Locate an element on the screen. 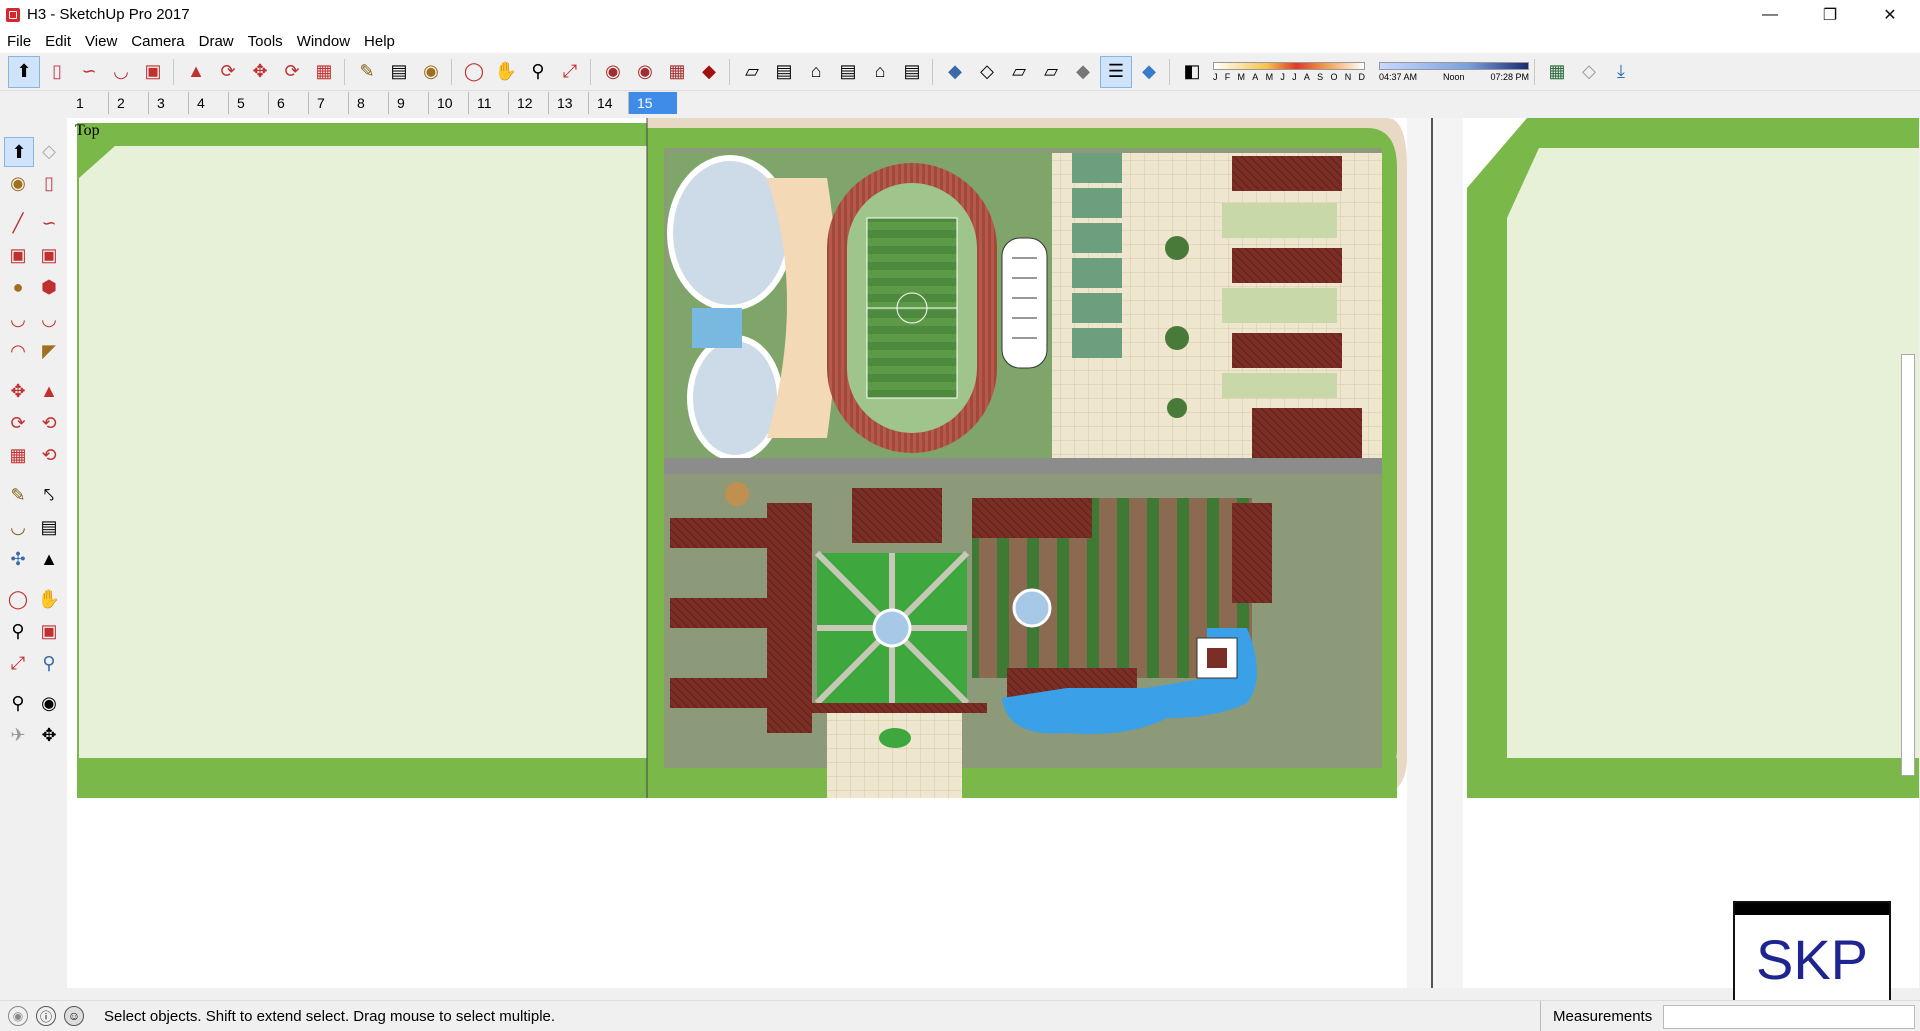  scene-tab: 8 is located at coordinates (368, 103).